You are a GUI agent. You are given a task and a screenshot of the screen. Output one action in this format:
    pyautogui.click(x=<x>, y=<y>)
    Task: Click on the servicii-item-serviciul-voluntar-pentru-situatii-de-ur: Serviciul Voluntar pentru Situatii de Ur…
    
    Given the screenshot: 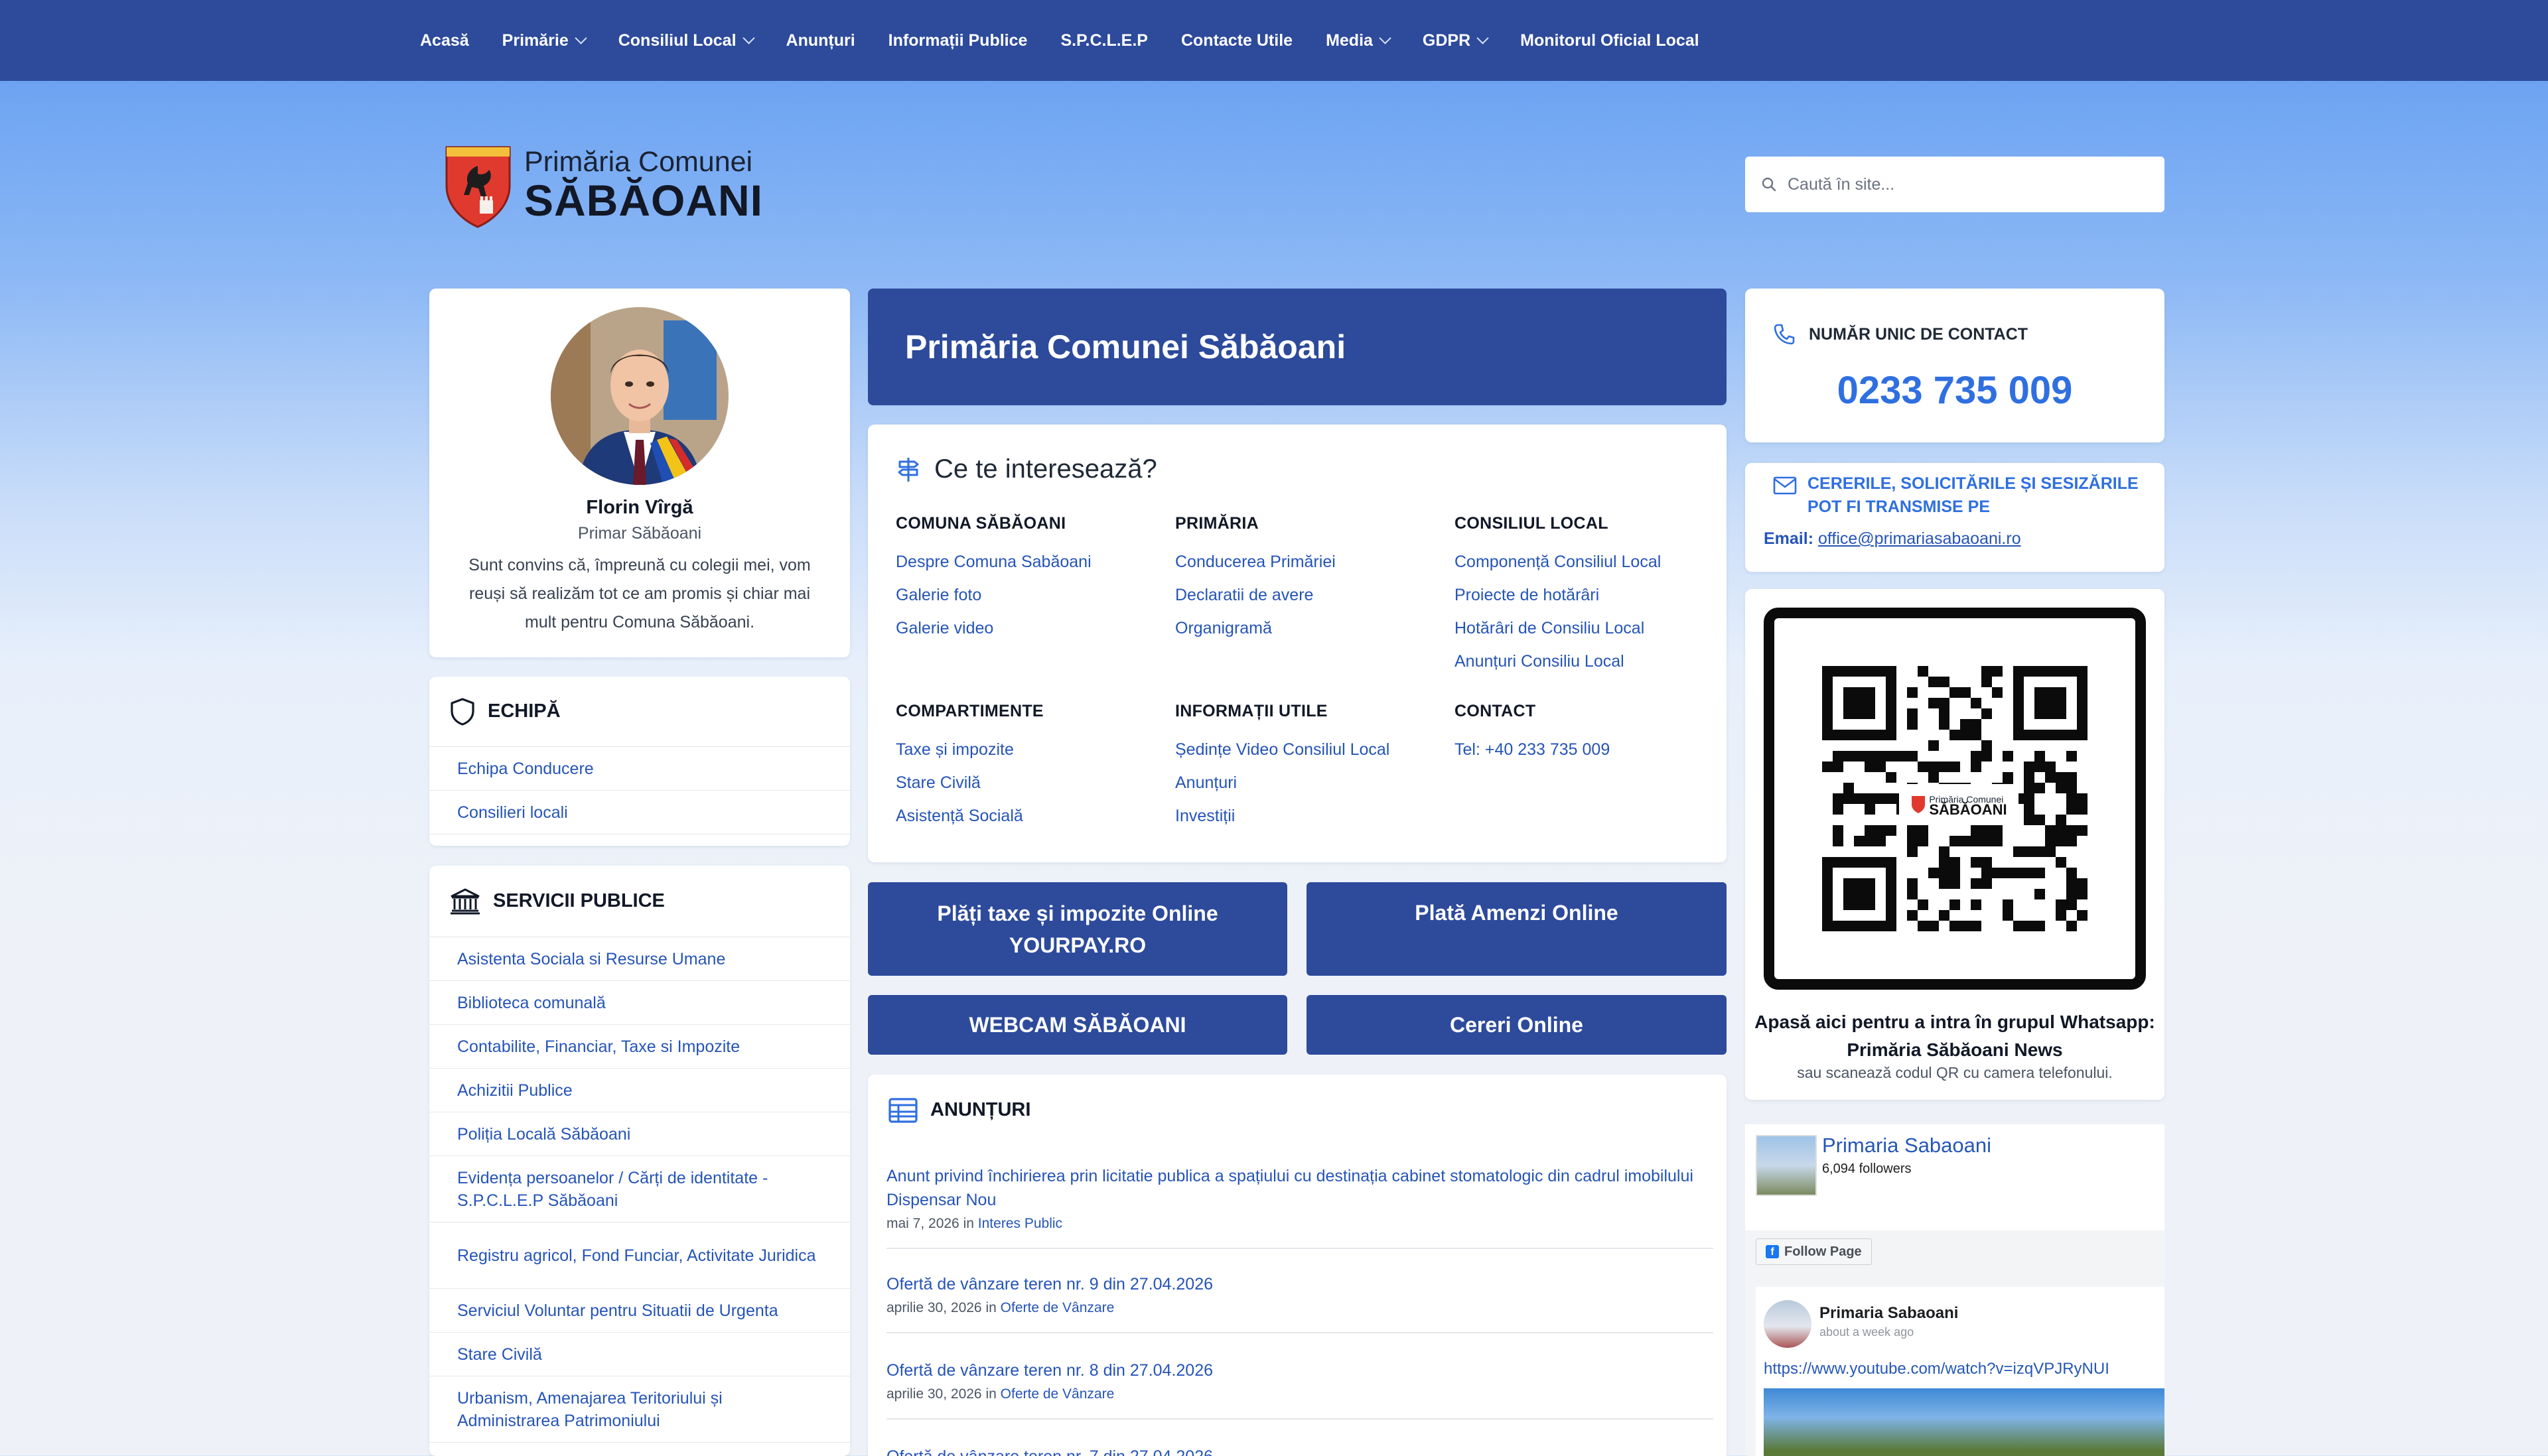 What is the action you would take?
    pyautogui.click(x=639, y=1311)
    